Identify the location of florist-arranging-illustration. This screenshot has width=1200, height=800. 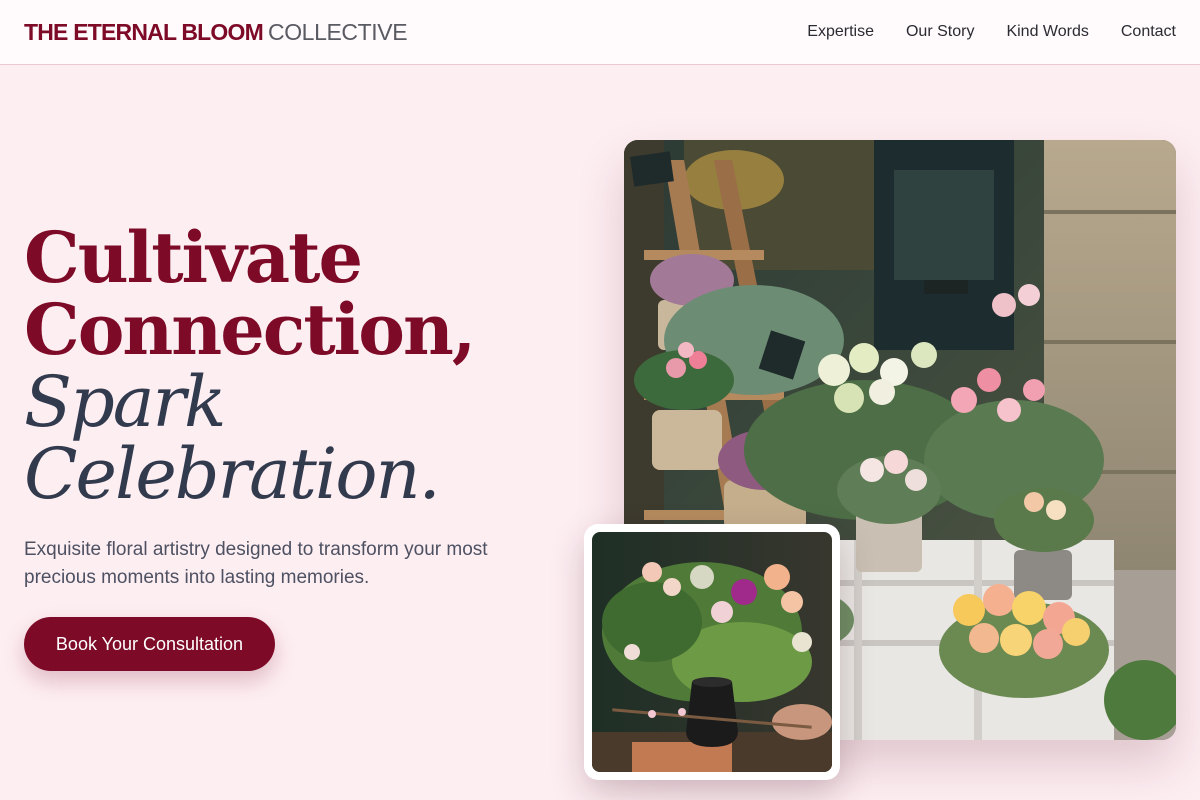
(712, 652).